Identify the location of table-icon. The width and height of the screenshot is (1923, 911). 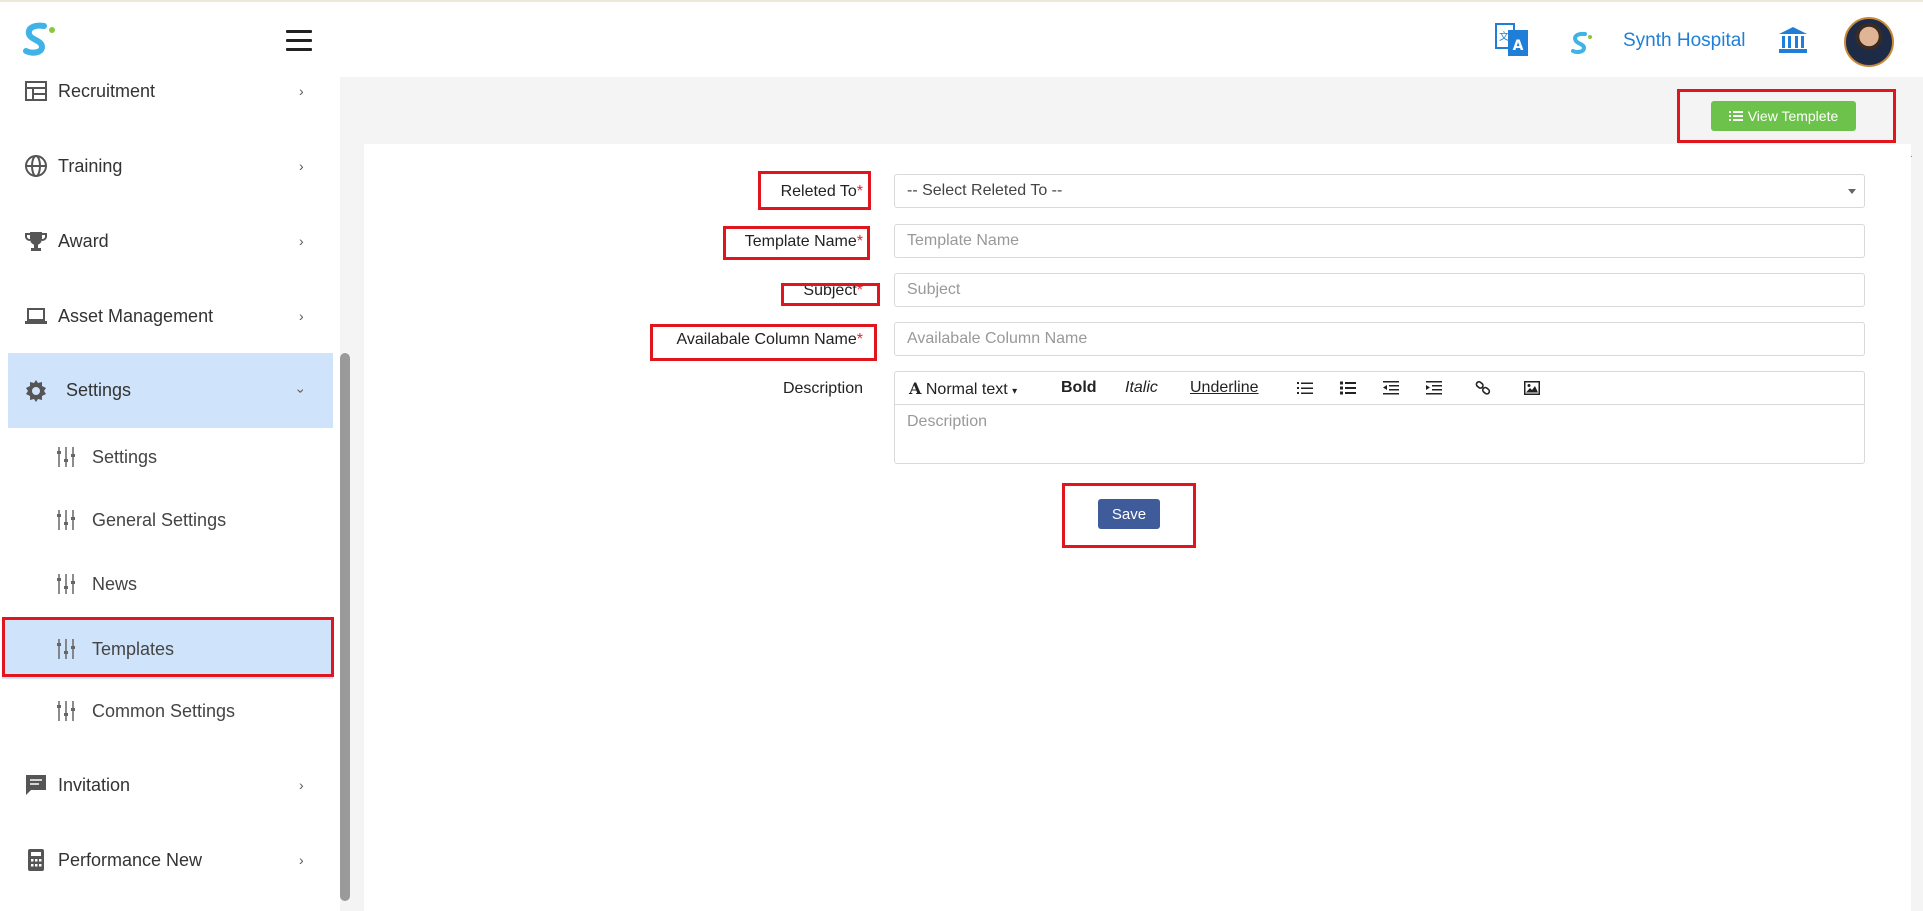
(36, 91).